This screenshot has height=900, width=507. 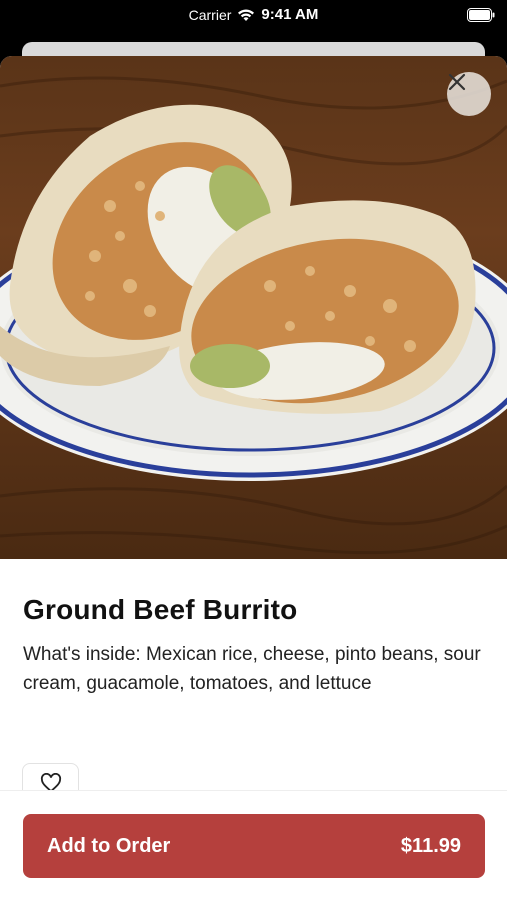 I want to click on add-to-order-button: Add to Order $11.99, so click(x=254, y=846).